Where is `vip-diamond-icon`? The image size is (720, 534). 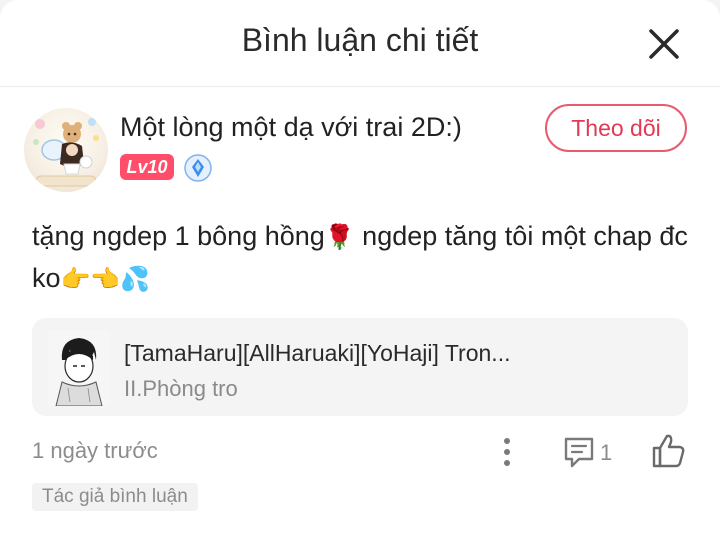
vip-diamond-icon is located at coordinates (198, 168).